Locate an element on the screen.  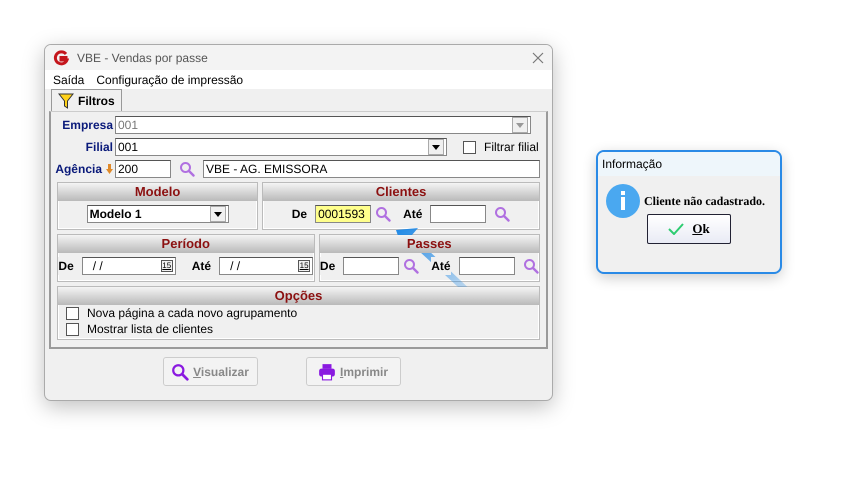
printer-icon is located at coordinates (327, 371).